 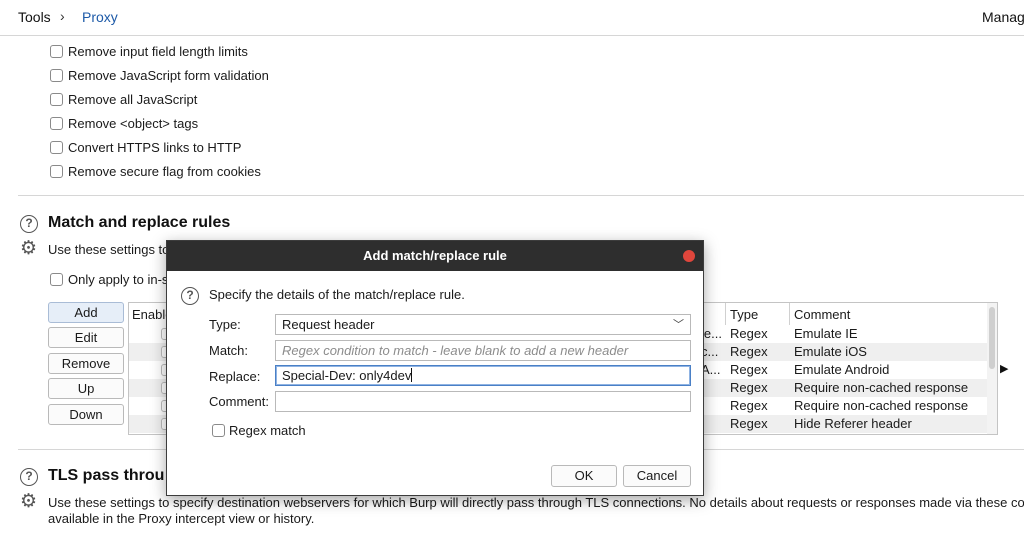 What do you see at coordinates (34, 17) in the screenshot?
I see `breadcrumb-tools: Tools` at bounding box center [34, 17].